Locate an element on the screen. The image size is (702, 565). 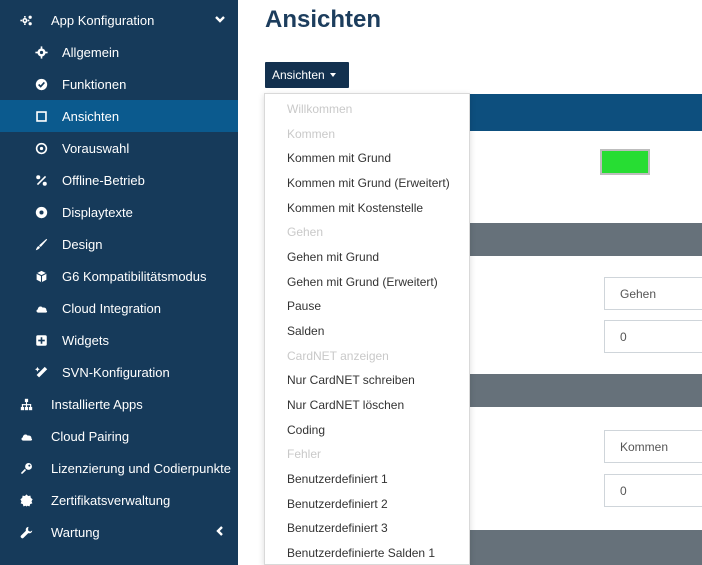
sidebar-item-label: Displaytexte is located at coordinates (97, 212).